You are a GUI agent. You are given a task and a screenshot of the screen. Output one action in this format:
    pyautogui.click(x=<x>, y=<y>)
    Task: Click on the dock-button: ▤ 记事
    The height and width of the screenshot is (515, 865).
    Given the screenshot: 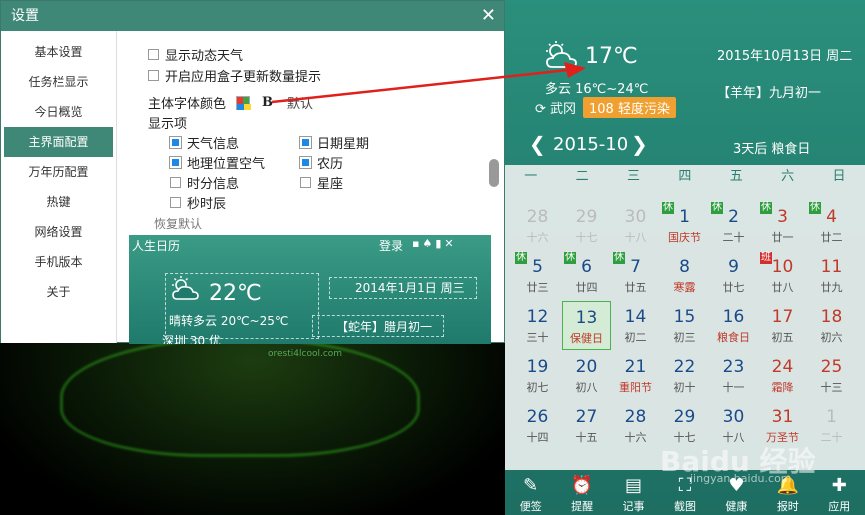 What is the action you would take?
    pyautogui.click(x=633, y=492)
    